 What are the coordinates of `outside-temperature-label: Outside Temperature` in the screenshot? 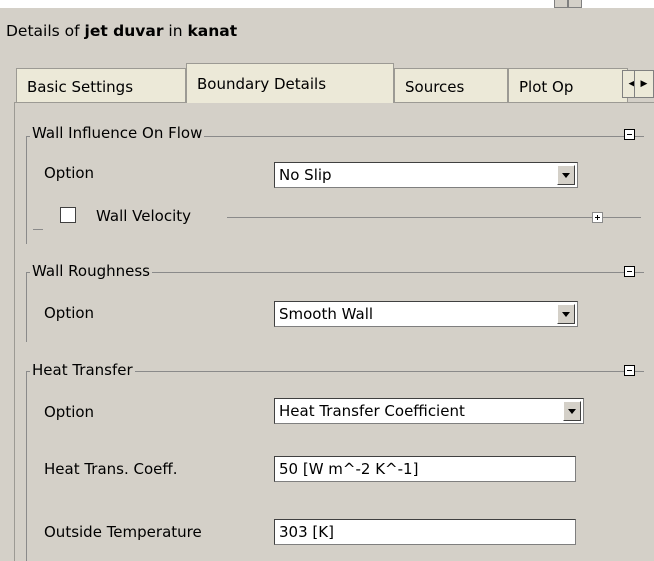 It's located at (123, 532).